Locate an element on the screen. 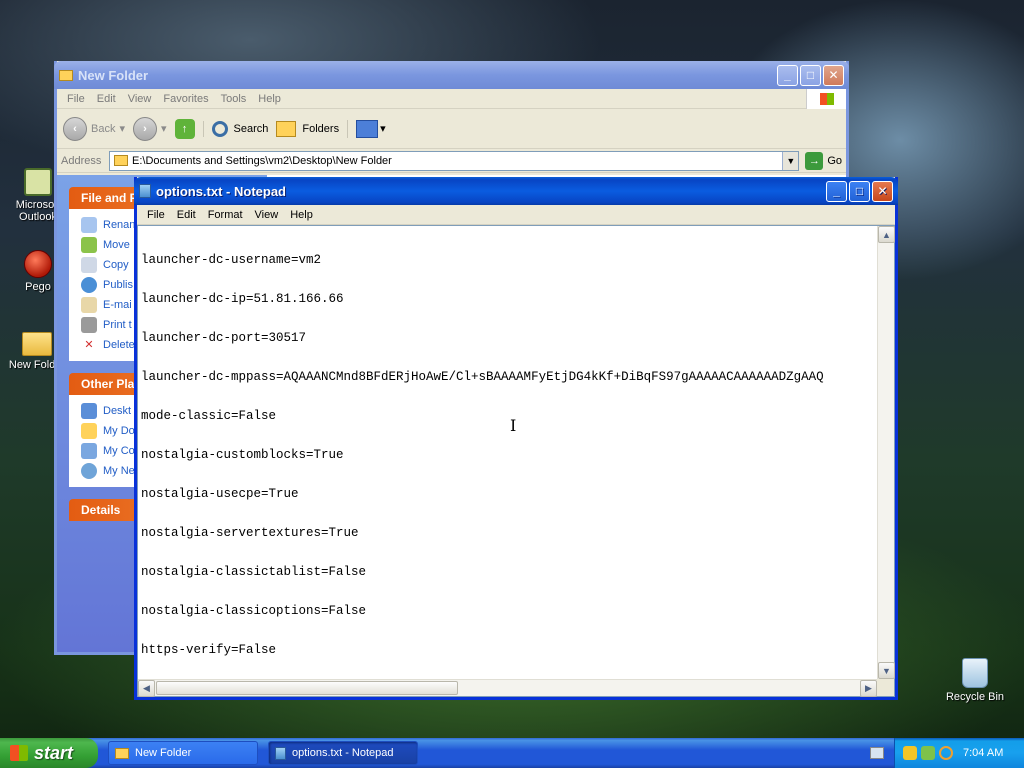  printer-icon is located at coordinates (89, 325).